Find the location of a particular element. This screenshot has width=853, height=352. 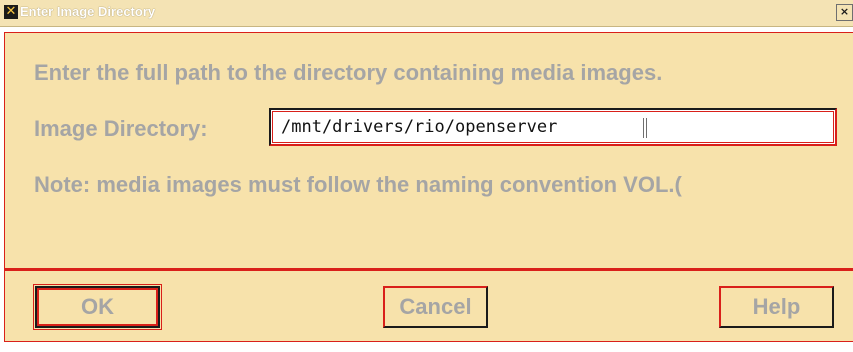

cancel-button: Cancel is located at coordinates (435, 307).